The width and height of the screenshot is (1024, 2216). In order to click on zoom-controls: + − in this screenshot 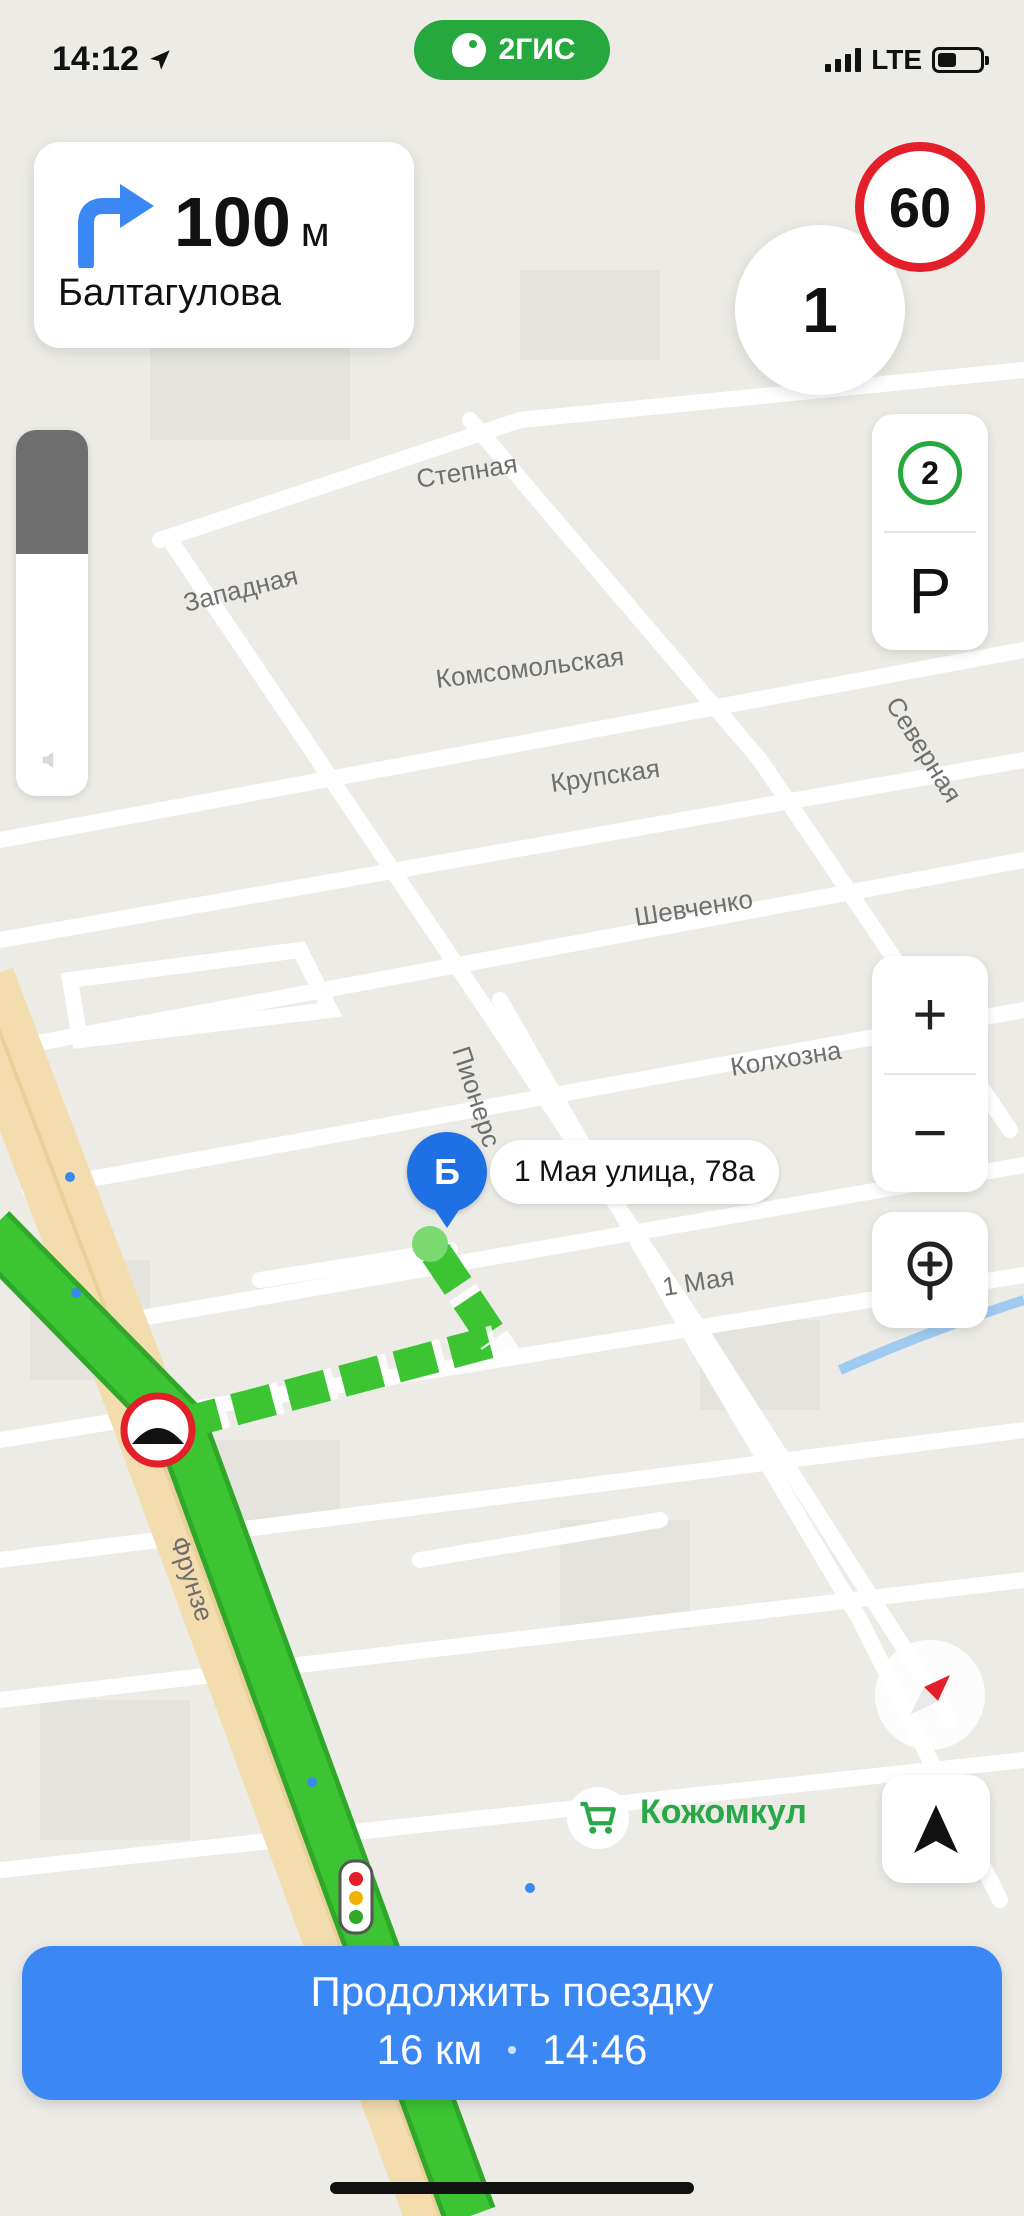, I will do `click(930, 1074)`.